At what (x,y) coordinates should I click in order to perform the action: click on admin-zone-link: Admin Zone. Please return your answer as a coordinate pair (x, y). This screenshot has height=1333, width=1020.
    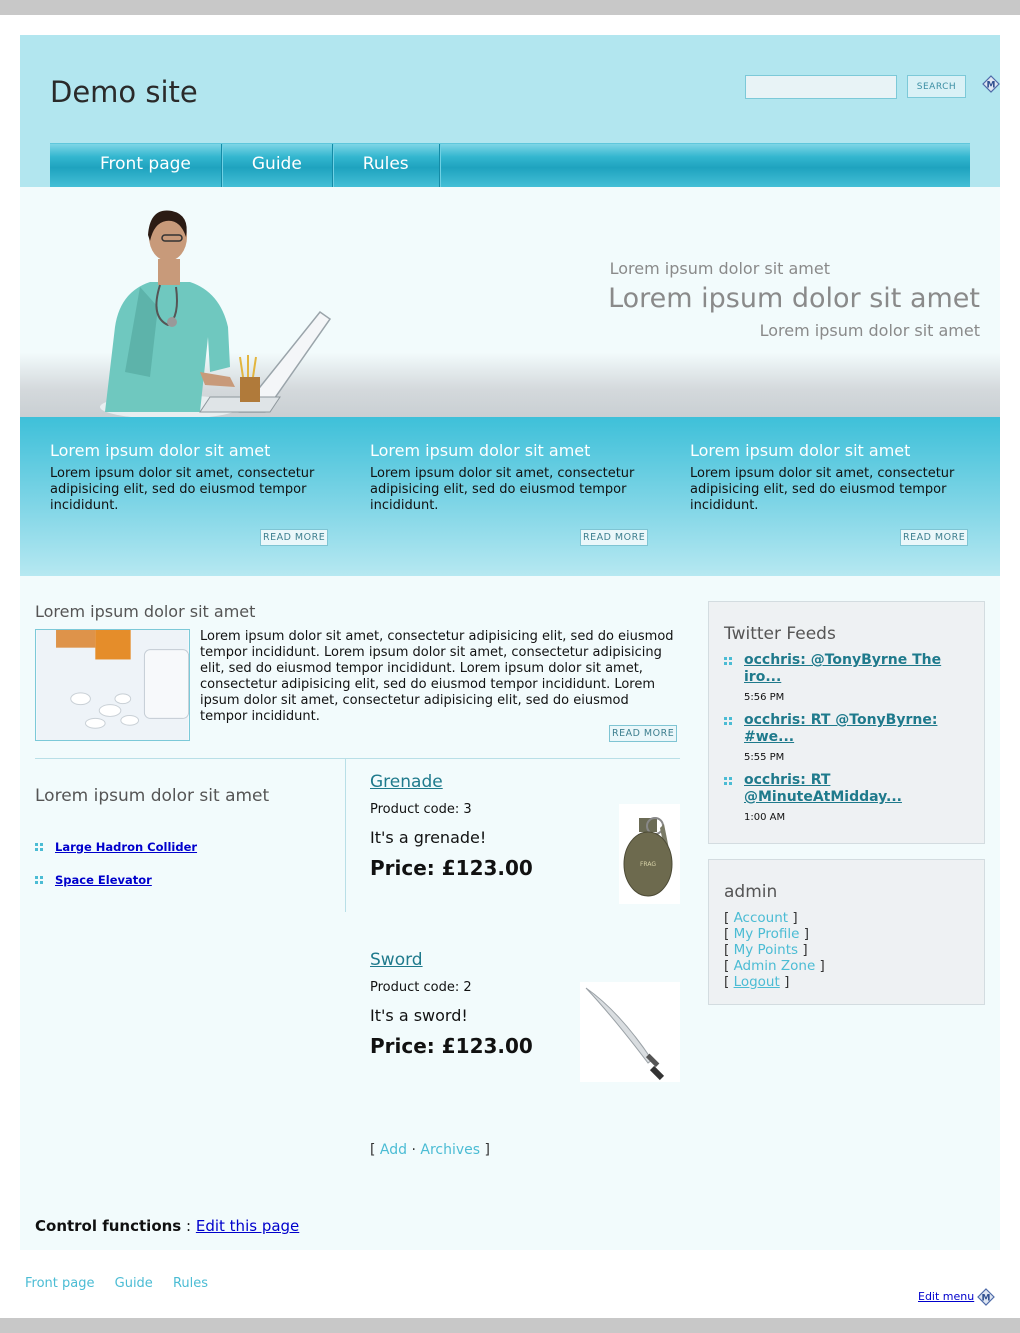
    Looking at the image, I should click on (775, 966).